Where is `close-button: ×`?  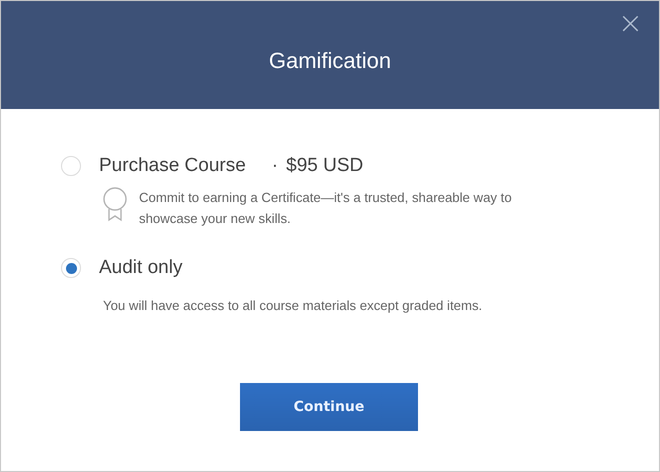 close-button: × is located at coordinates (630, 24).